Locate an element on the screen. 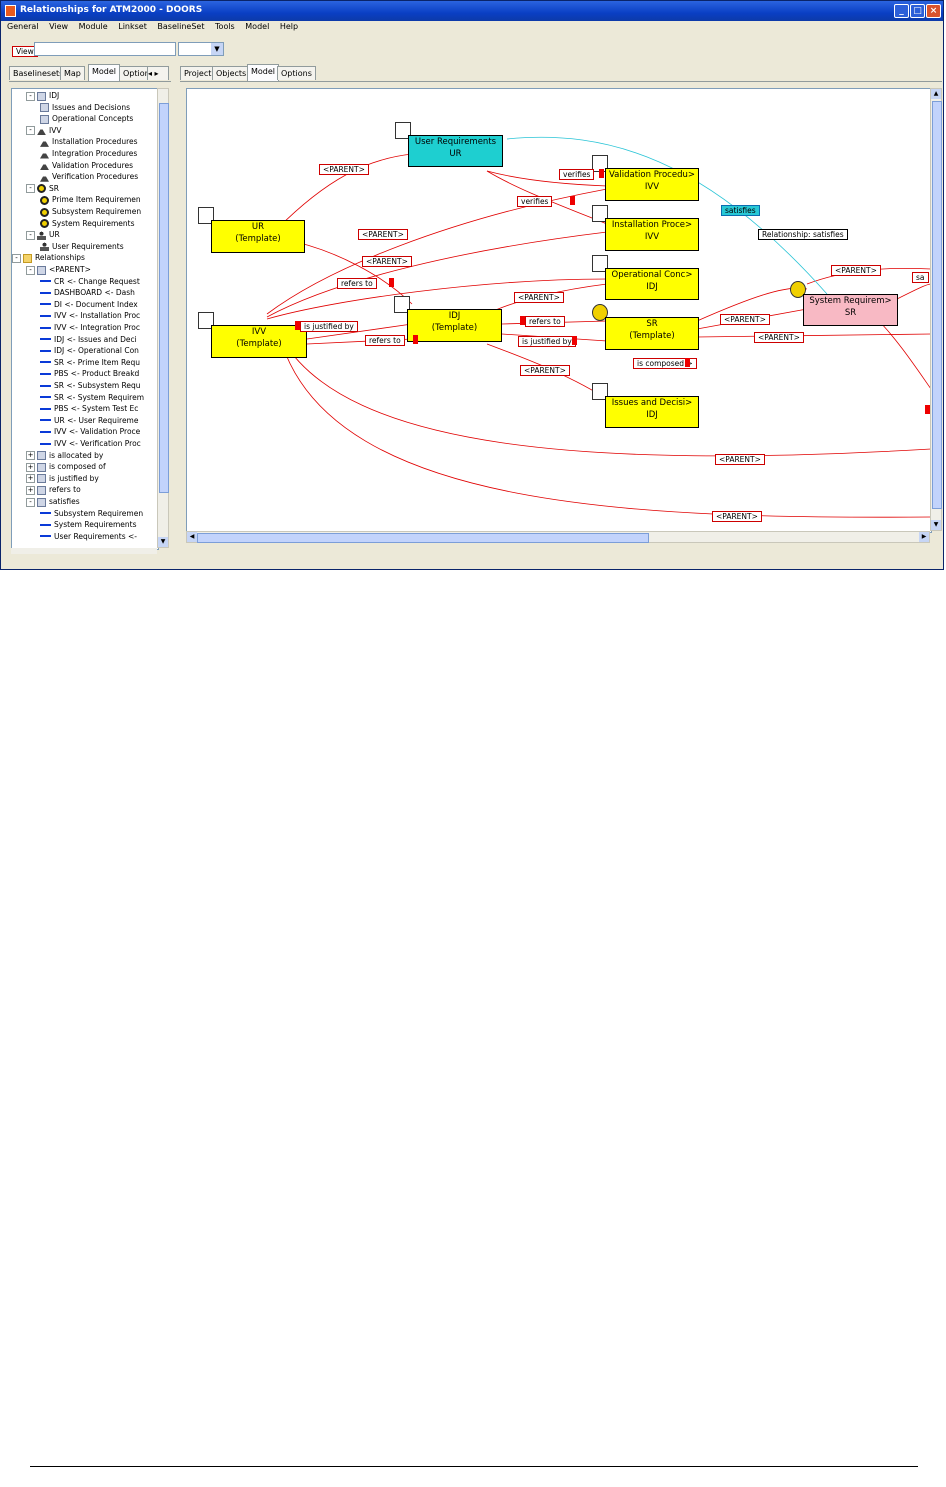 The height and width of the screenshot is (1487, 946). canvas-hscroll-thumb is located at coordinates (423, 538).